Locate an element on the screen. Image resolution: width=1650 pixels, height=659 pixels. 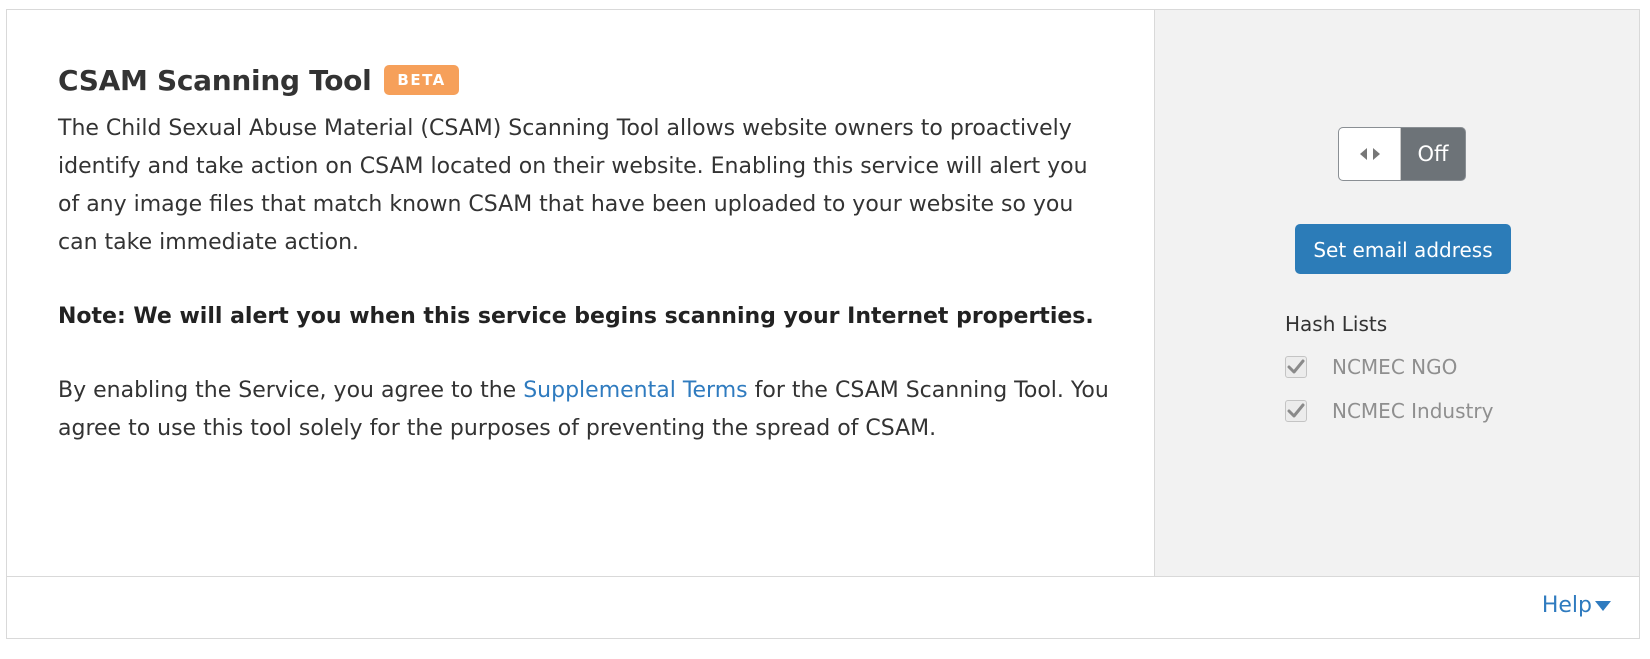
hash-list-item-ncmec-ngo: NCMEC NGO is located at coordinates (1371, 367).